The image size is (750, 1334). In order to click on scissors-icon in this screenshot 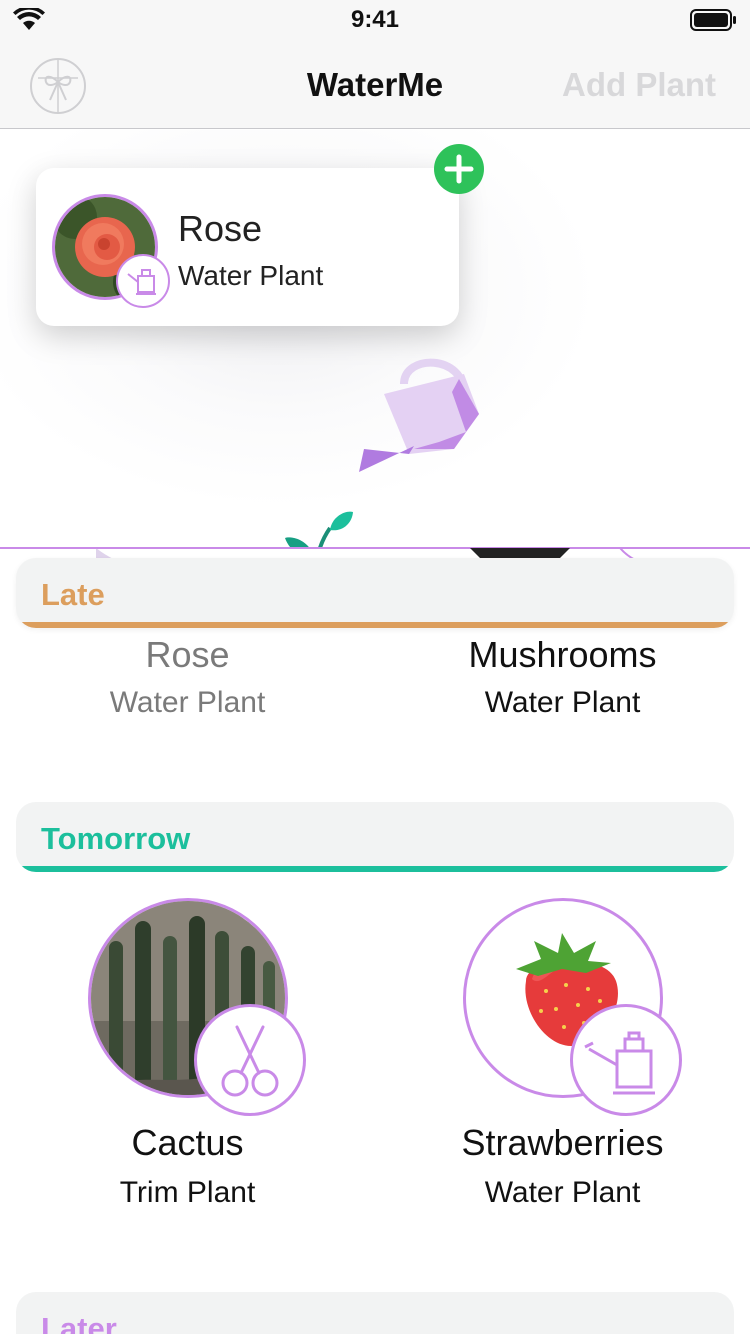, I will do `click(250, 1061)`.